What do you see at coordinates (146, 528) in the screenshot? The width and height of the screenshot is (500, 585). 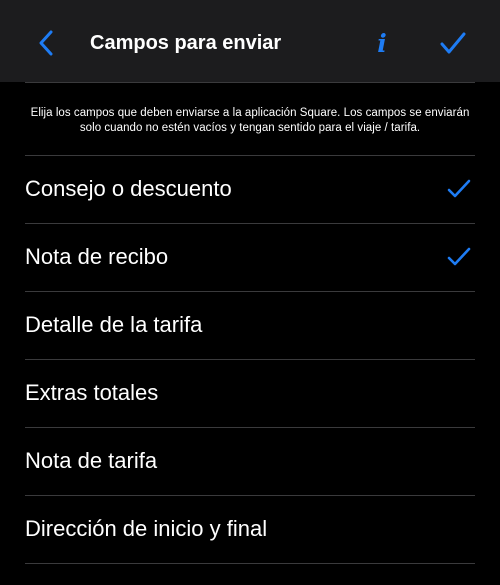 I see `field-label: Dirección de inicio y final` at bounding box center [146, 528].